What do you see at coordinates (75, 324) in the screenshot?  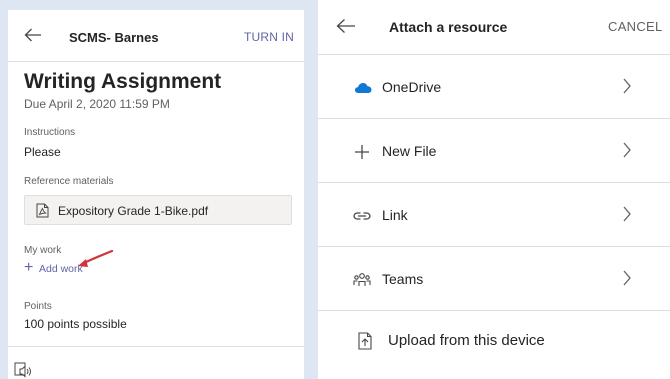 I see `points-value: 100 points possible` at bounding box center [75, 324].